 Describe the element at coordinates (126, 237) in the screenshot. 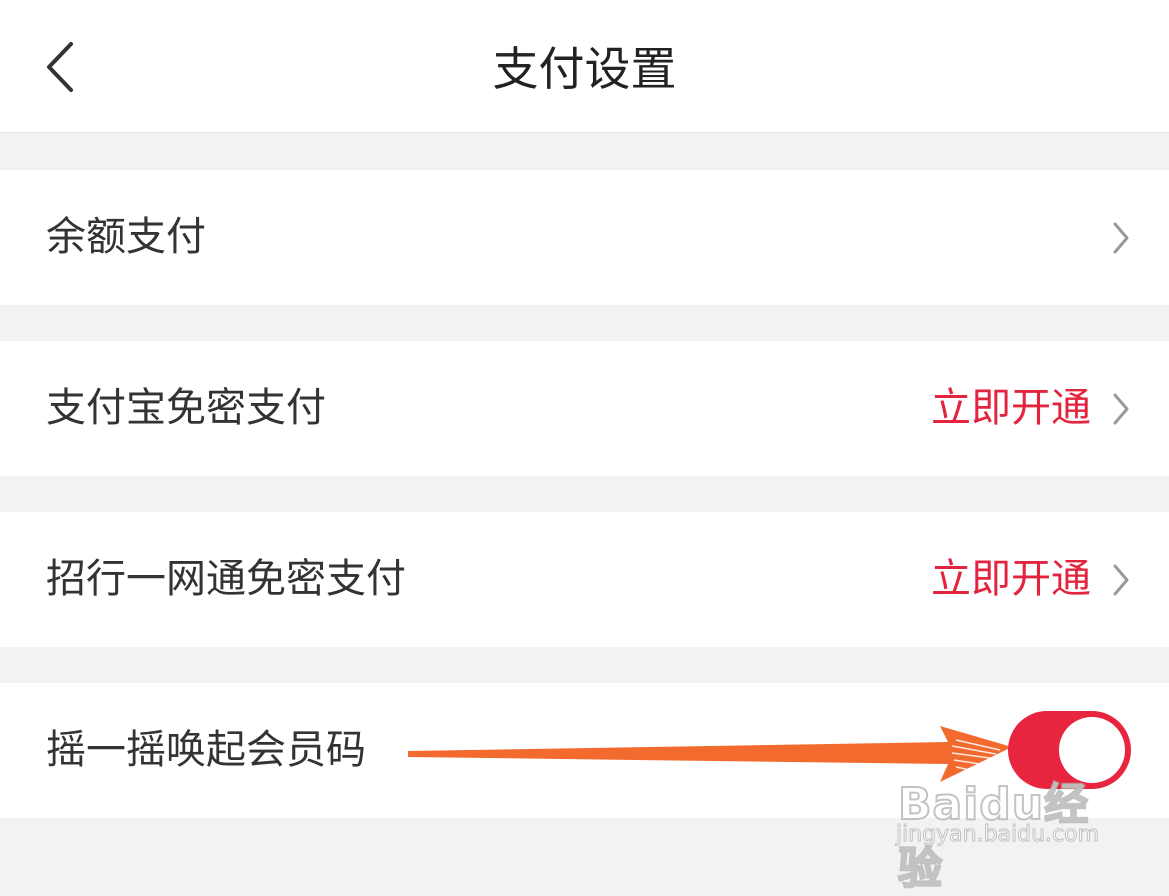

I see `row-label: 余额支付` at that location.